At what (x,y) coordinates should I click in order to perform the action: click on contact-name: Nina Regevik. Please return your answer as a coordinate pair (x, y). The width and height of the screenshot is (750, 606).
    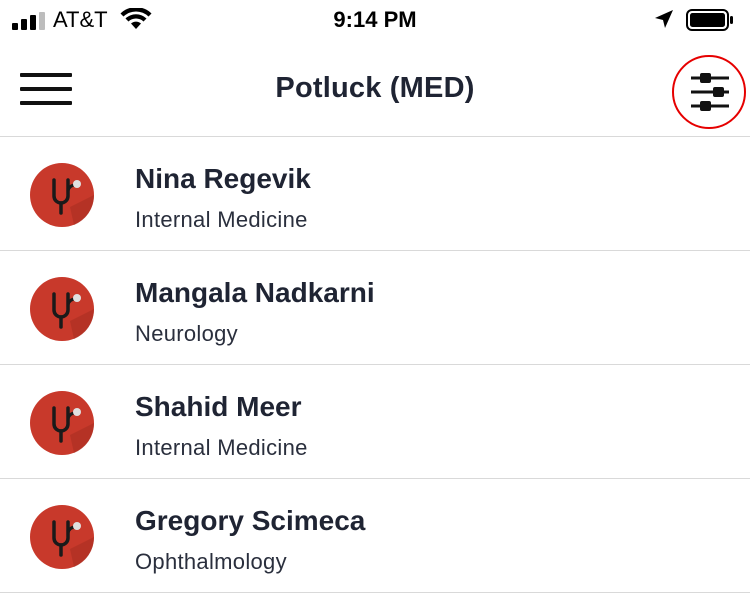
    Looking at the image, I should click on (223, 178).